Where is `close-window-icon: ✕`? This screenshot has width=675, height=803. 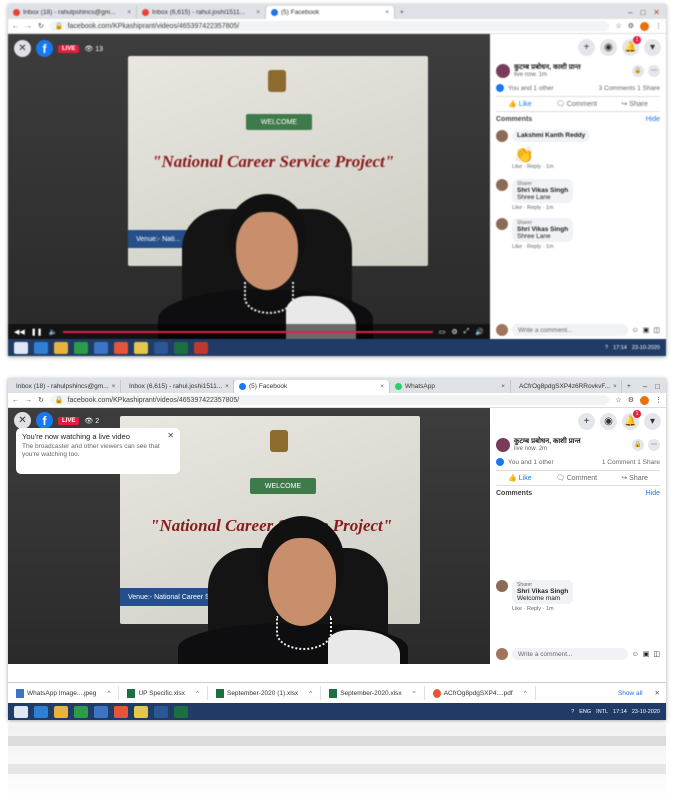
close-window-icon: ✕ is located at coordinates (656, 12).